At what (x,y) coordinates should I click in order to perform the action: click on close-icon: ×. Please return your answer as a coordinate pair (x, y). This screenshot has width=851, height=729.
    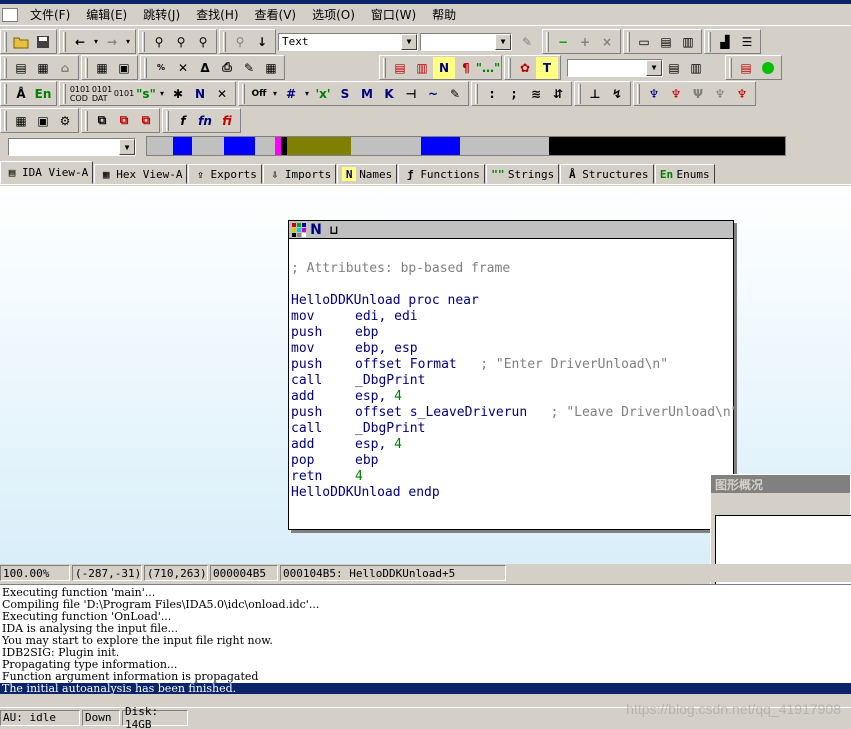
    Looking at the image, I should click on (607, 42).